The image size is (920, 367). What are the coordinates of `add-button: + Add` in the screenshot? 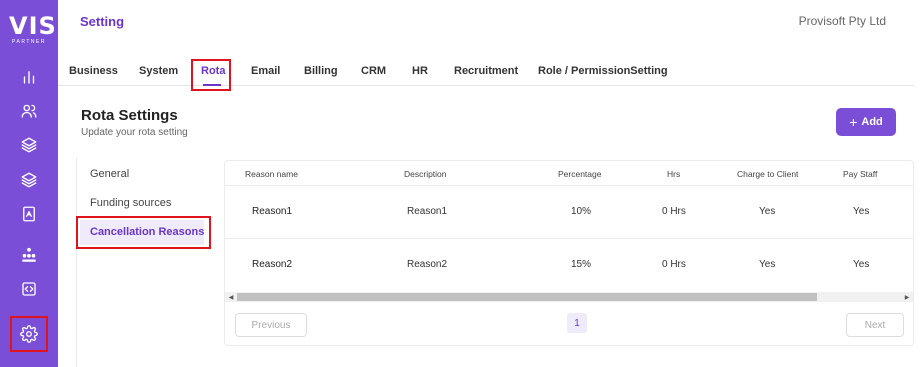 It's located at (866, 122).